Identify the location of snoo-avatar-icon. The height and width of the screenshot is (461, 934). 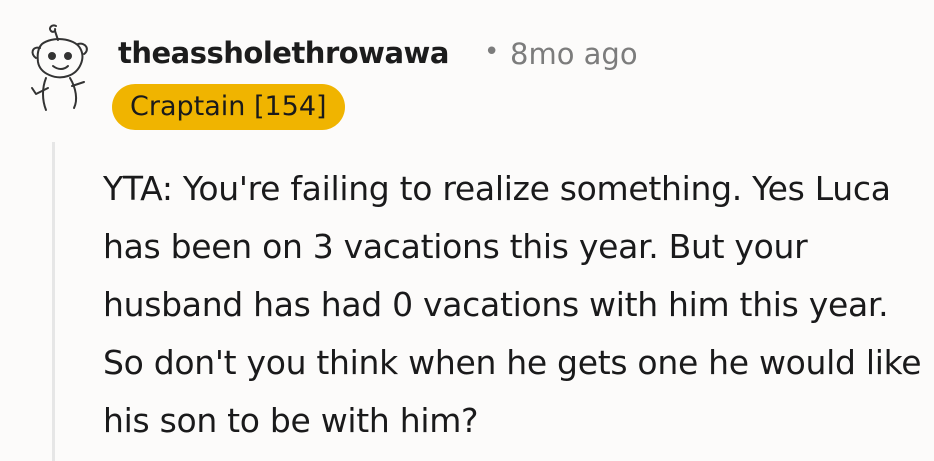
(58, 68).